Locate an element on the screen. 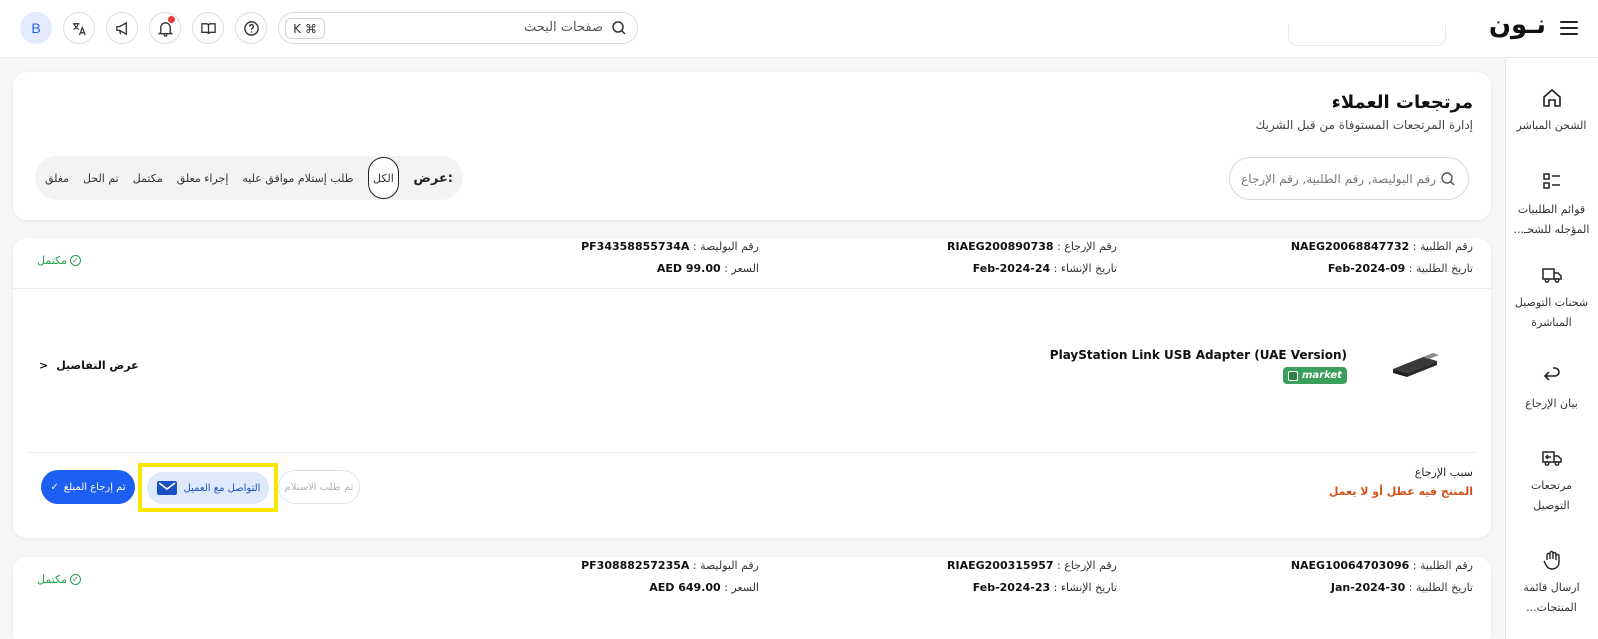 This screenshot has height=639, width=1598. refund-completed-button: تم إرجاع المبلغ ✓ is located at coordinates (88, 487).